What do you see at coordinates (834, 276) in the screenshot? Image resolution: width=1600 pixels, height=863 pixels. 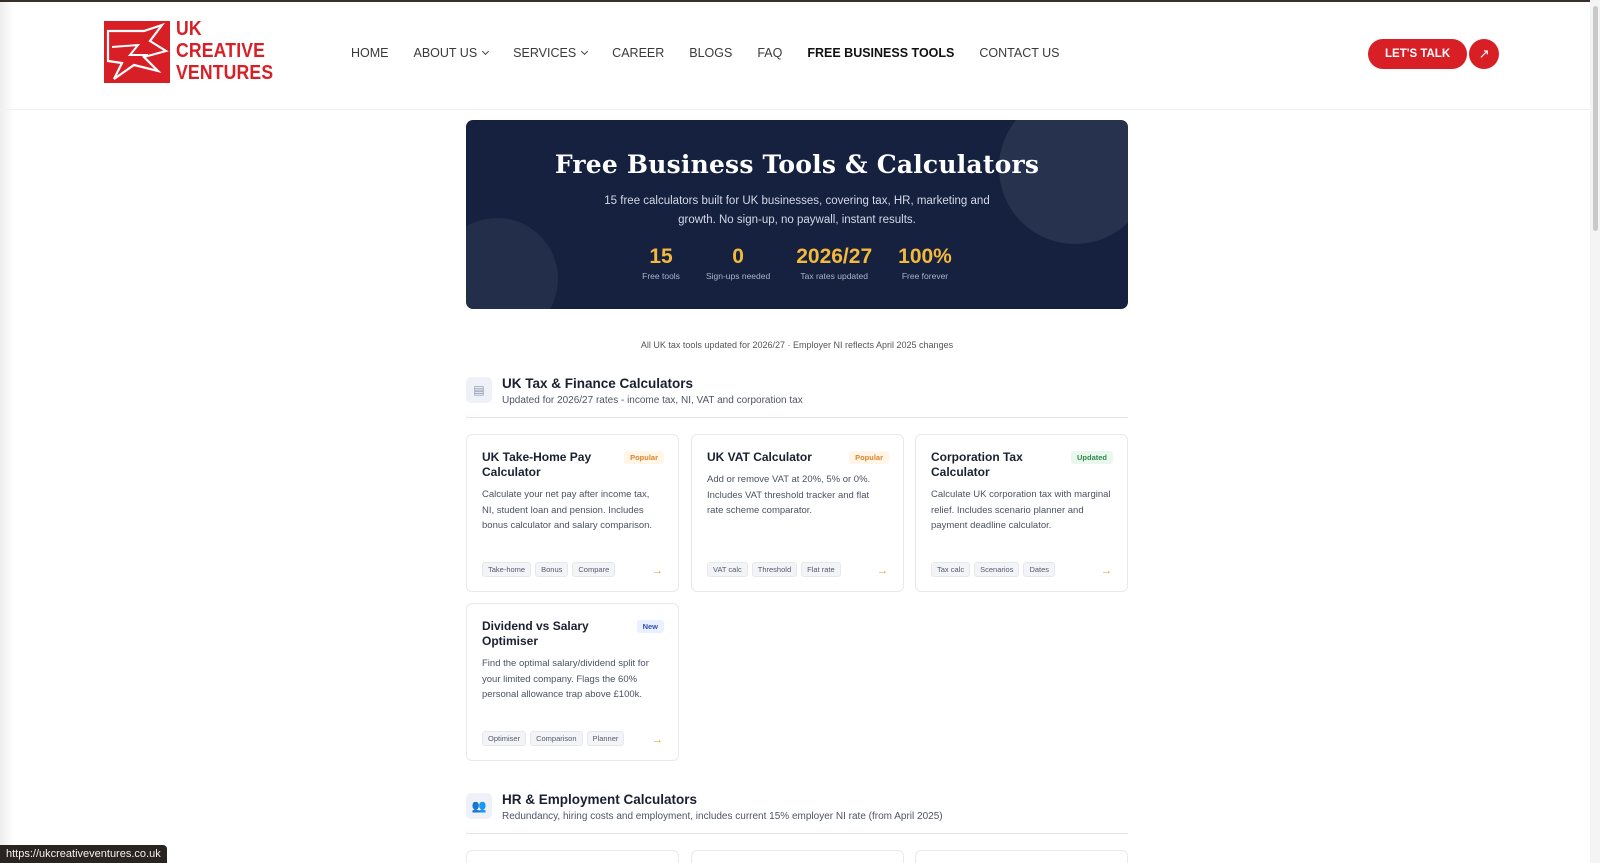 I see `stat-label: Tax rates updated` at bounding box center [834, 276].